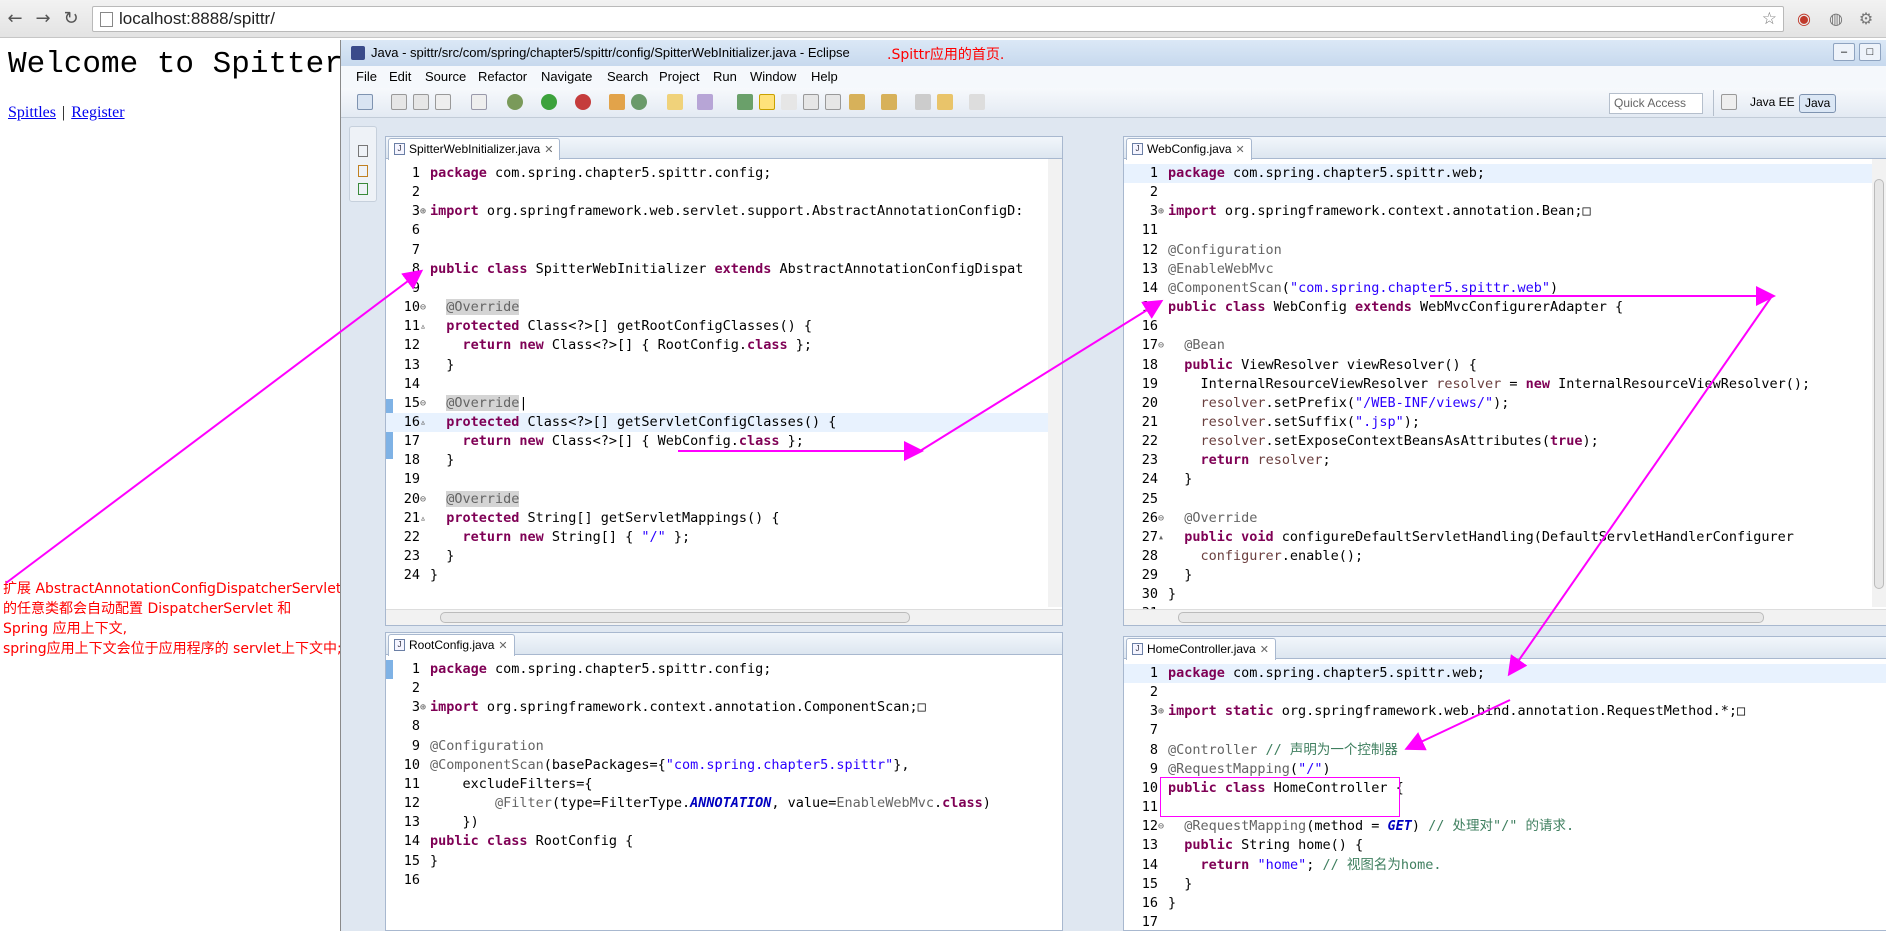 The width and height of the screenshot is (1886, 931). What do you see at coordinates (1457, 725) in the screenshot?
I see `arrow-to-controller` at bounding box center [1457, 725].